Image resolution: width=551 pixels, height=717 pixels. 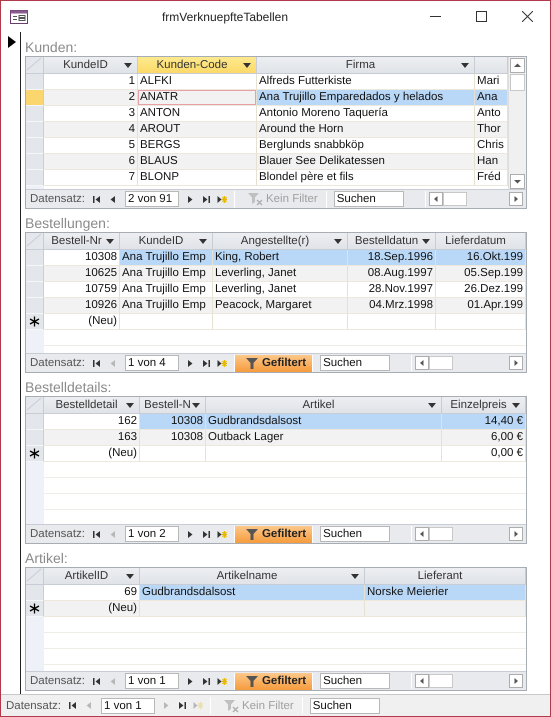 What do you see at coordinates (280, 241) in the screenshot?
I see `column-header: Angestellte(r)` at bounding box center [280, 241].